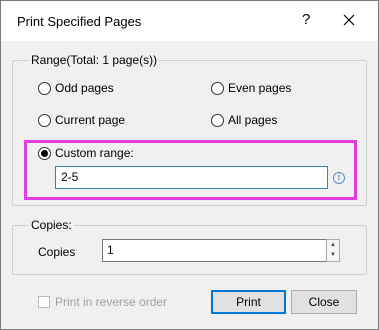 The image size is (379, 330). Describe the element at coordinates (349, 20) in the screenshot. I see `close-icon` at that location.